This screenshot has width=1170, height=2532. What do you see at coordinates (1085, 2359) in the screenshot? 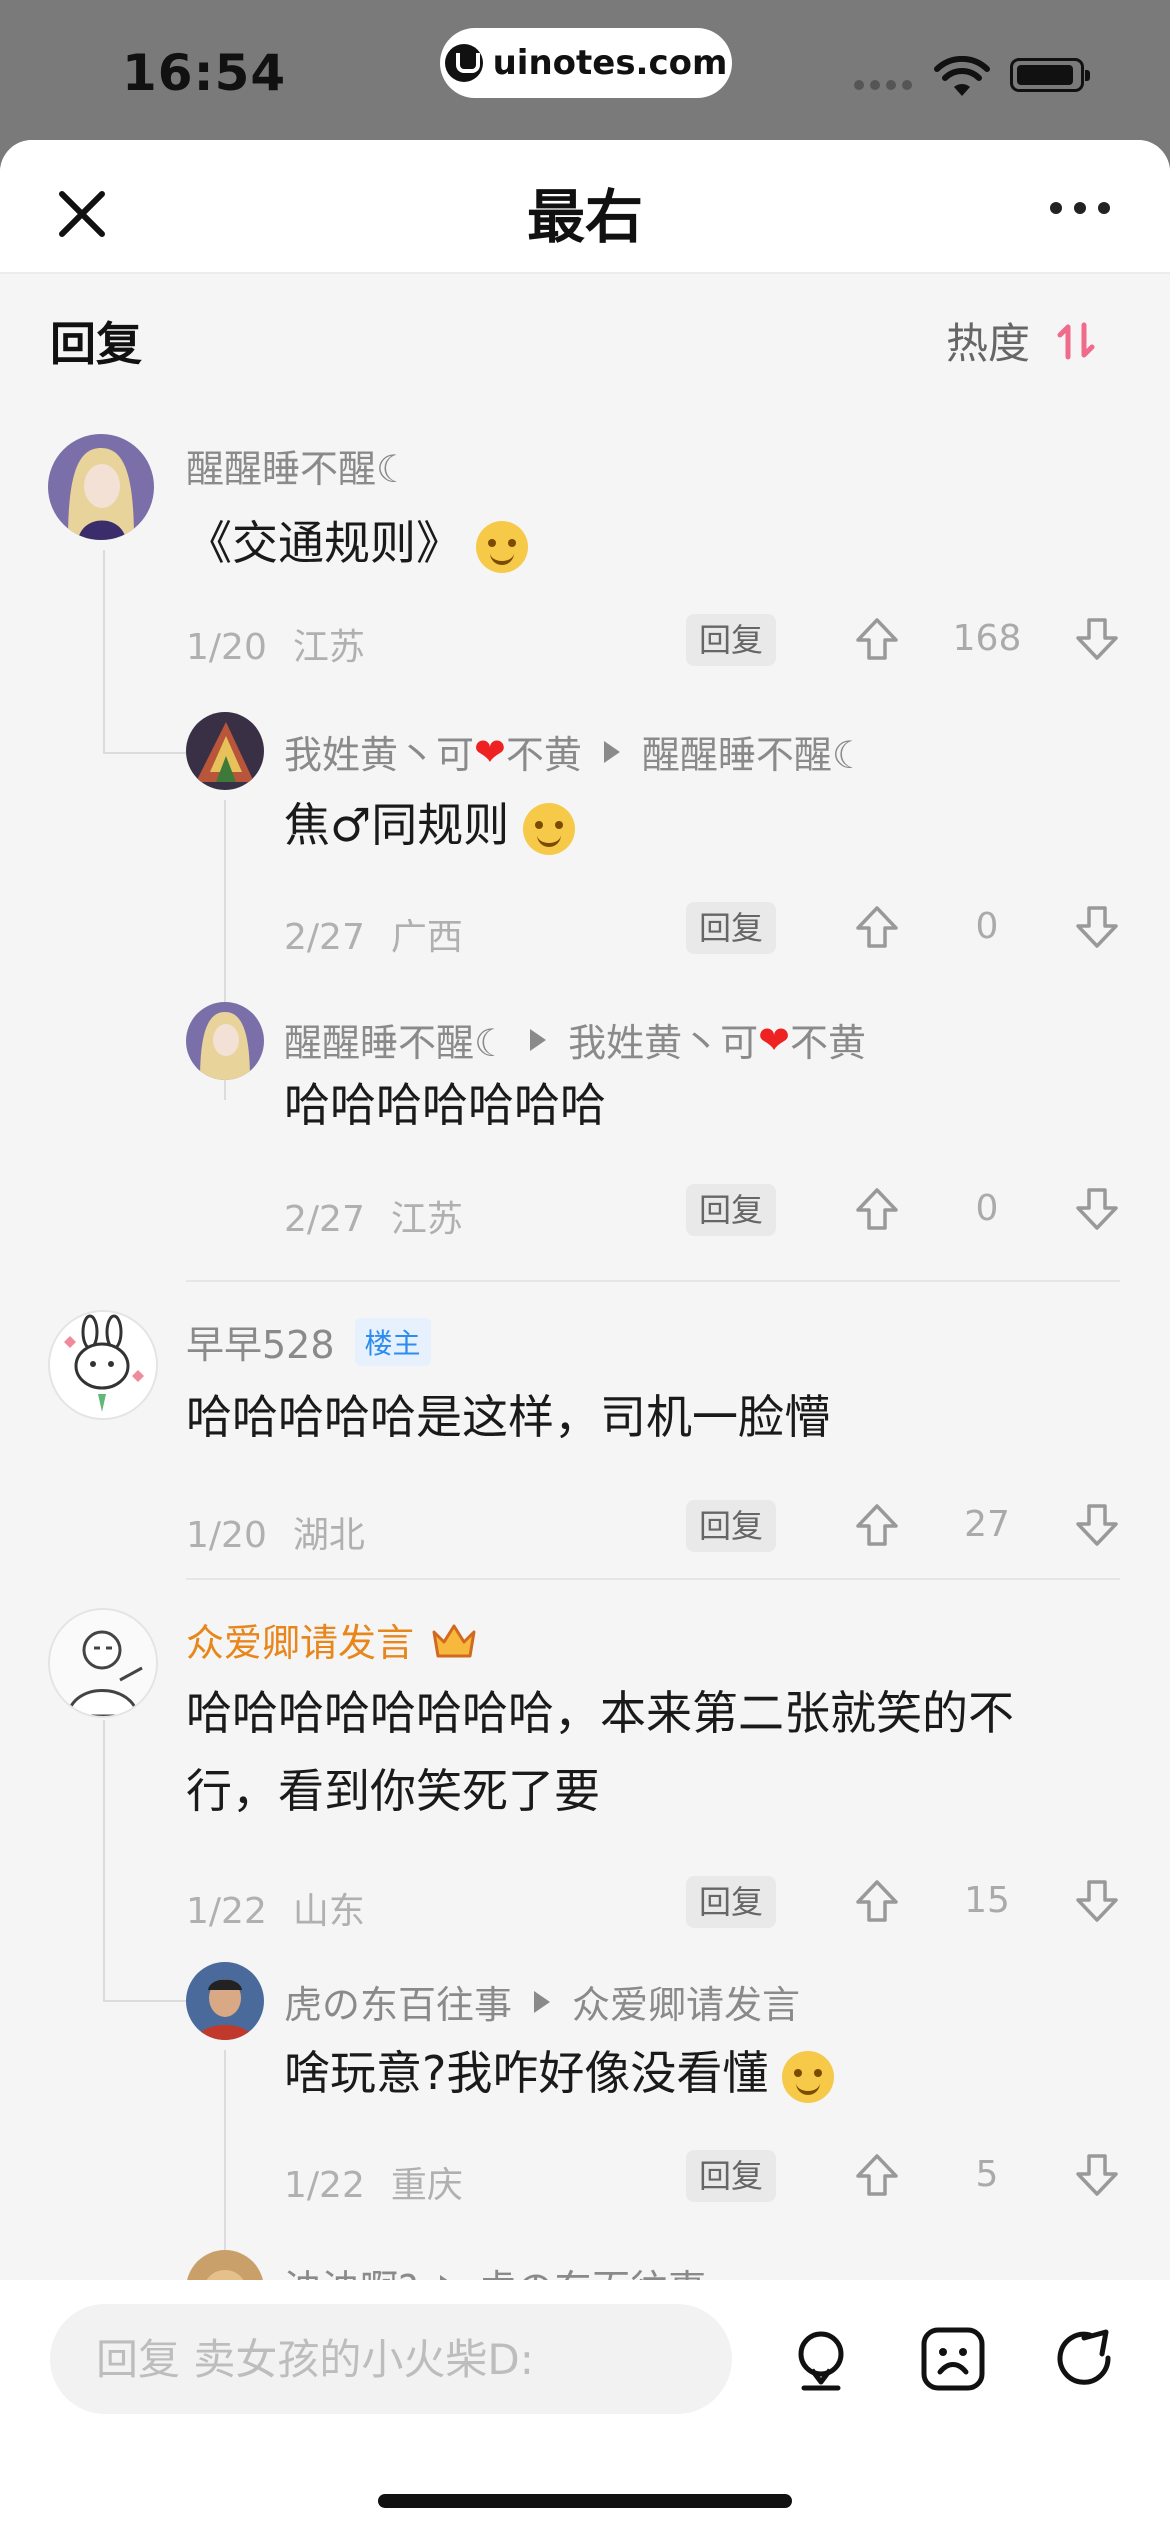
I see `share-icon` at bounding box center [1085, 2359].